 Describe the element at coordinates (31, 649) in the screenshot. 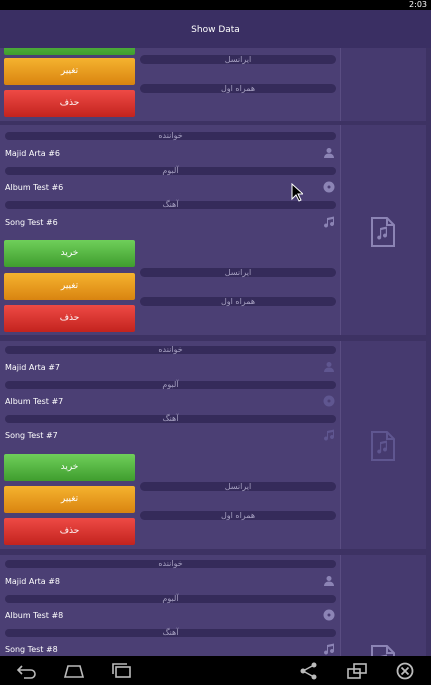

I see `song-value: Song Test #8` at that location.